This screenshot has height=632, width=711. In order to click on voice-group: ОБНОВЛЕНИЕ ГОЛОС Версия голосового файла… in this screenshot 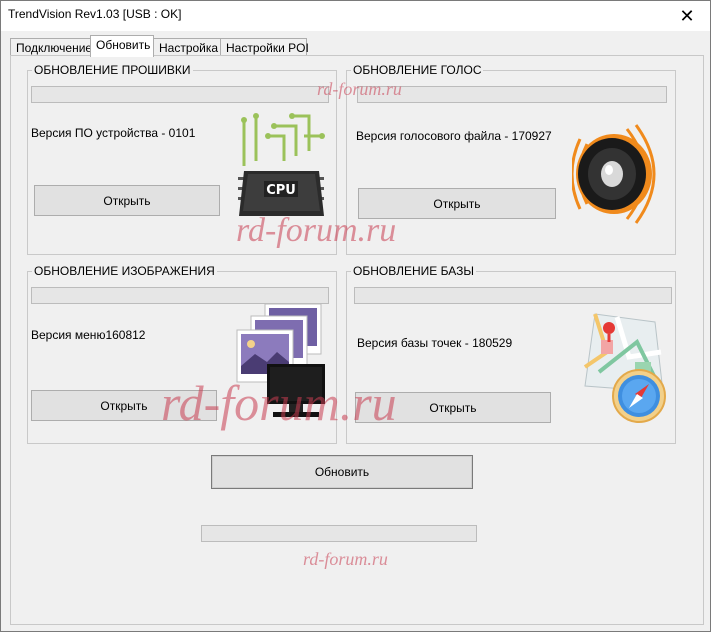, I will do `click(511, 159)`.